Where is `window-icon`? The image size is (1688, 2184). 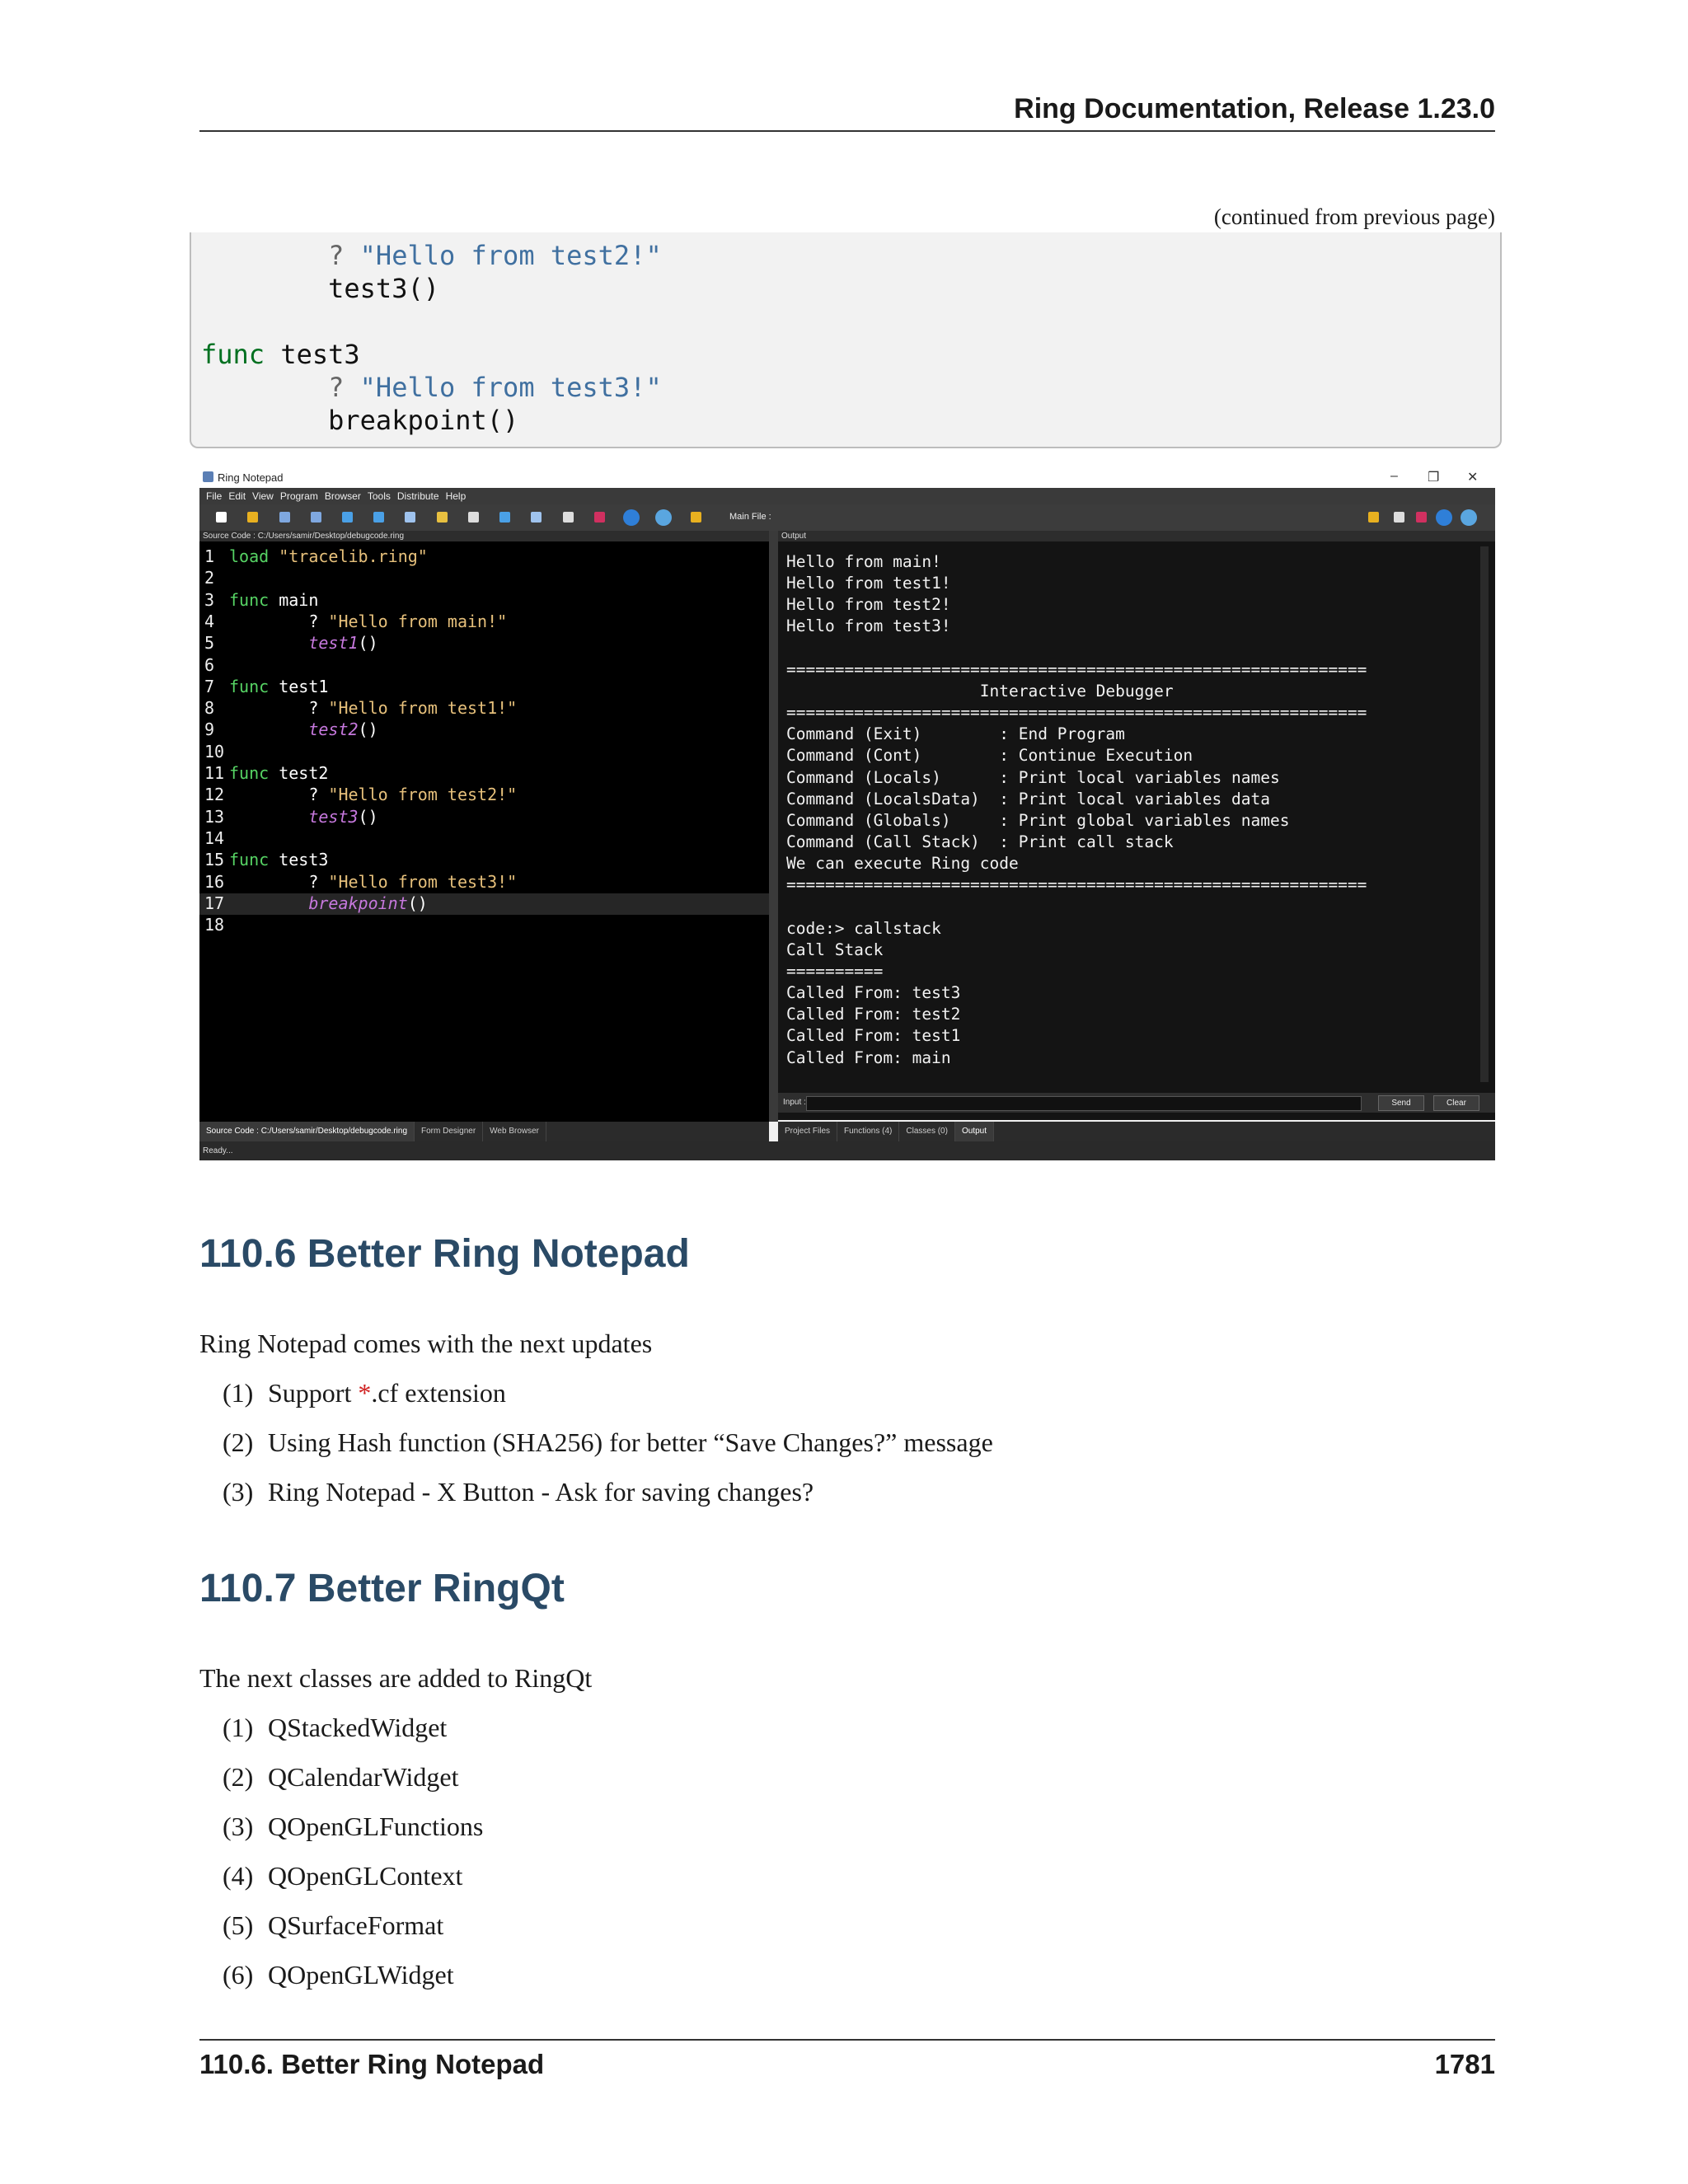
window-icon is located at coordinates (569, 517).